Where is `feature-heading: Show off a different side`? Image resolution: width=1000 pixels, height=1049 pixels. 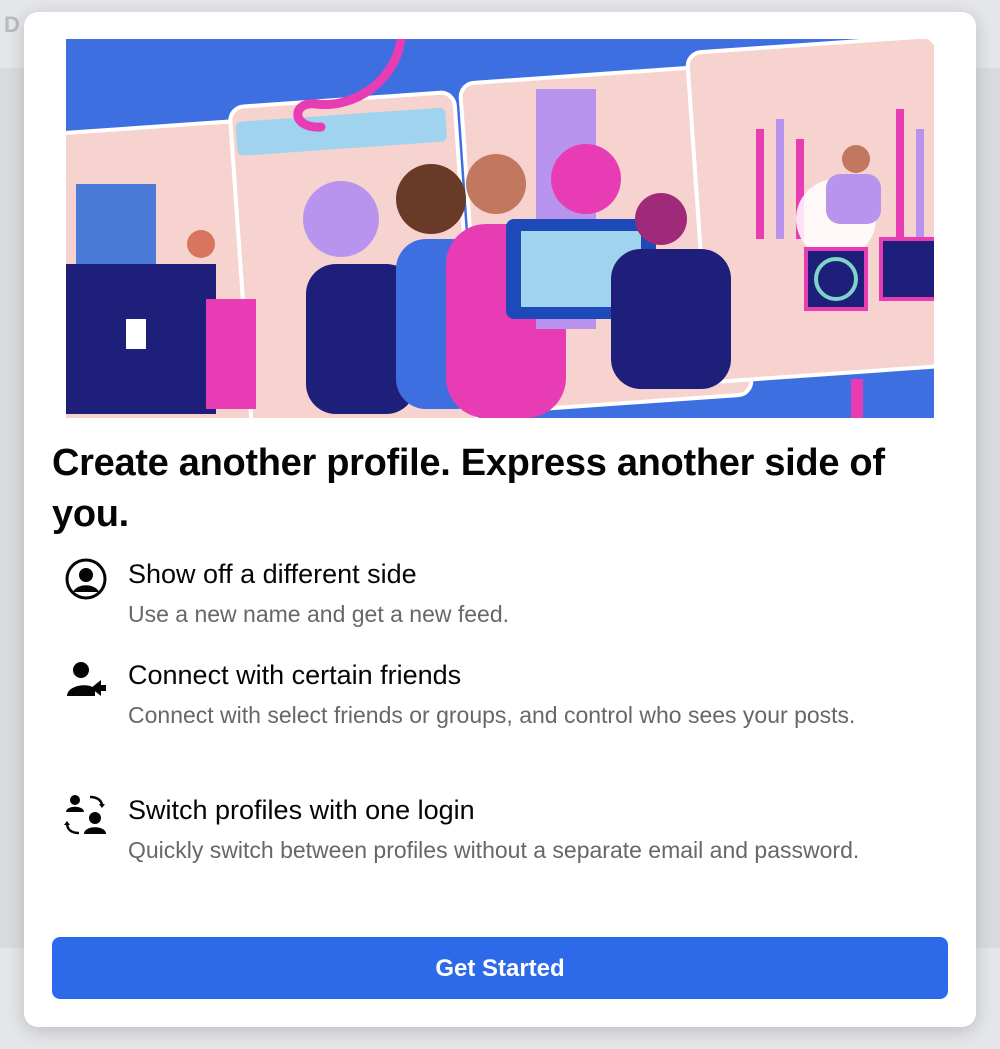
feature-heading: Show off a different side is located at coordinates (272, 574).